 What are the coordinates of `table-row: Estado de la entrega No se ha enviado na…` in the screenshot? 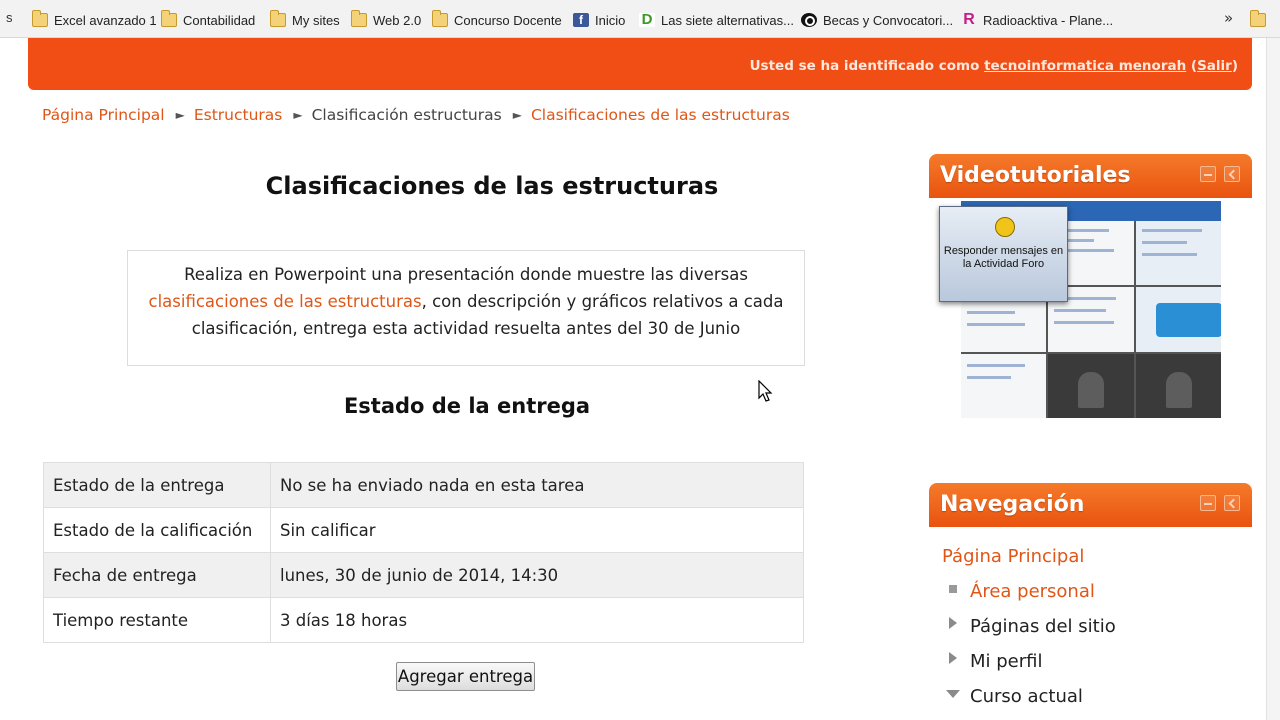 It's located at (423, 485).